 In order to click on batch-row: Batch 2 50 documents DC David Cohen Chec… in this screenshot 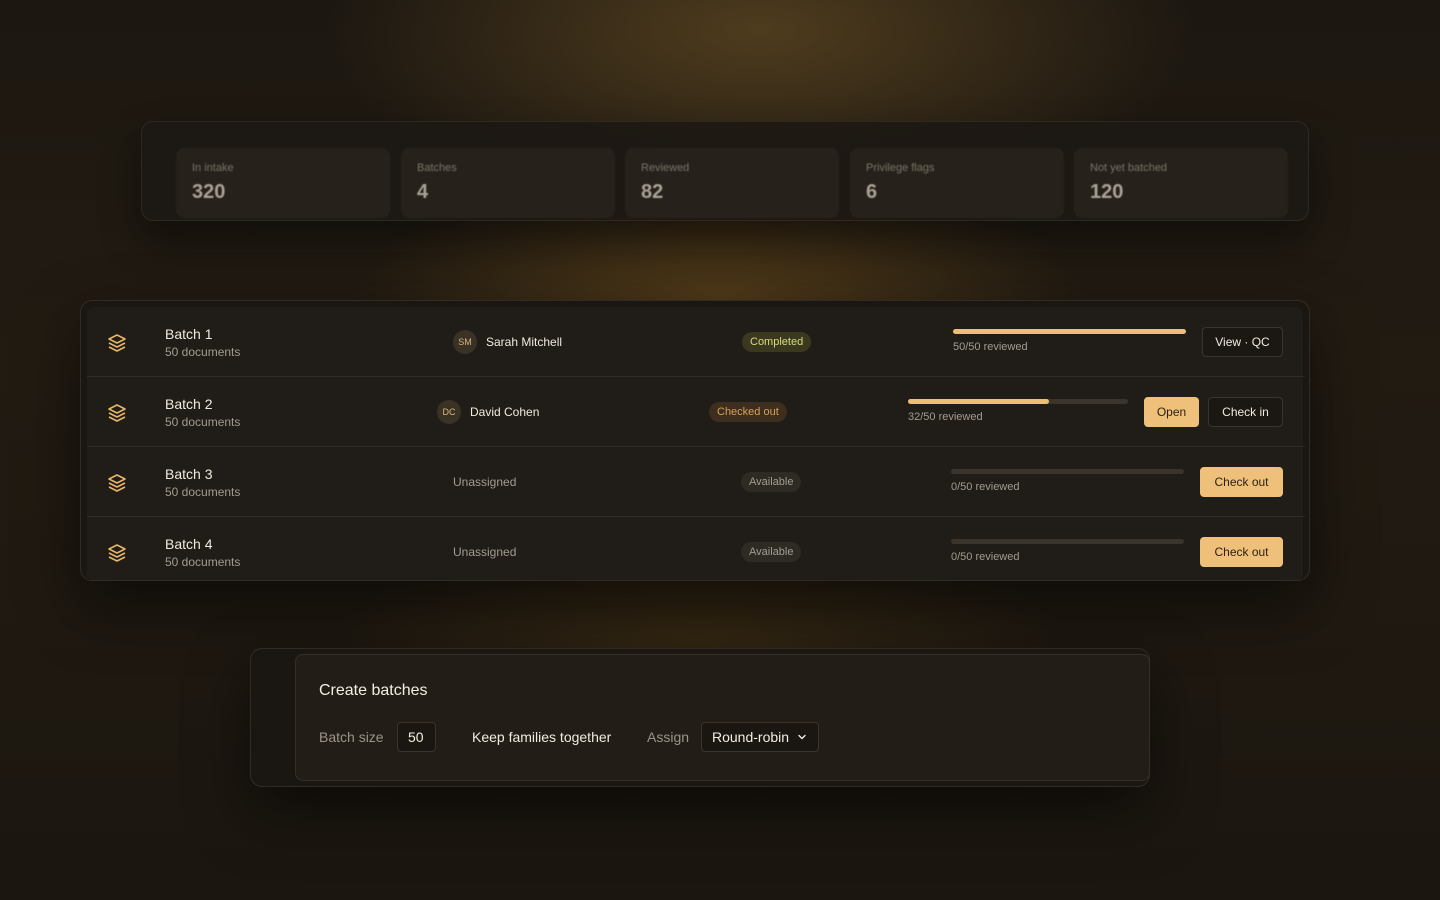, I will do `click(696, 412)`.